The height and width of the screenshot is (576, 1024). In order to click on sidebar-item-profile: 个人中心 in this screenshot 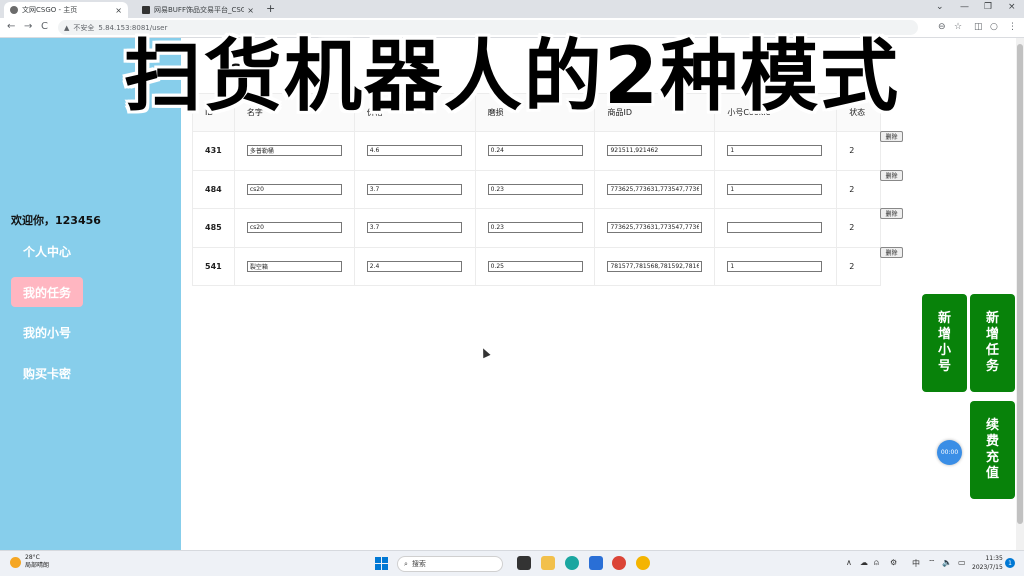, I will do `click(47, 251)`.